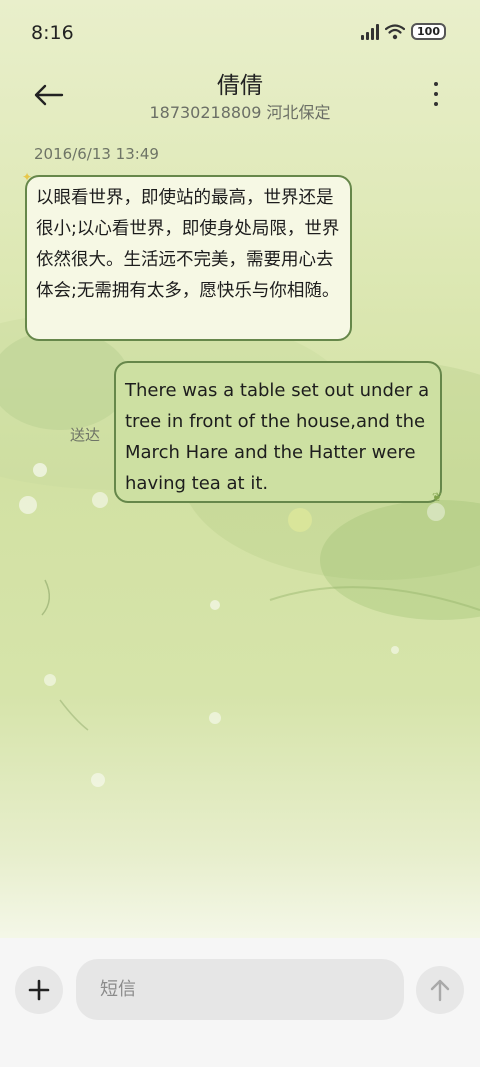  I want to click on message-input, so click(240, 989).